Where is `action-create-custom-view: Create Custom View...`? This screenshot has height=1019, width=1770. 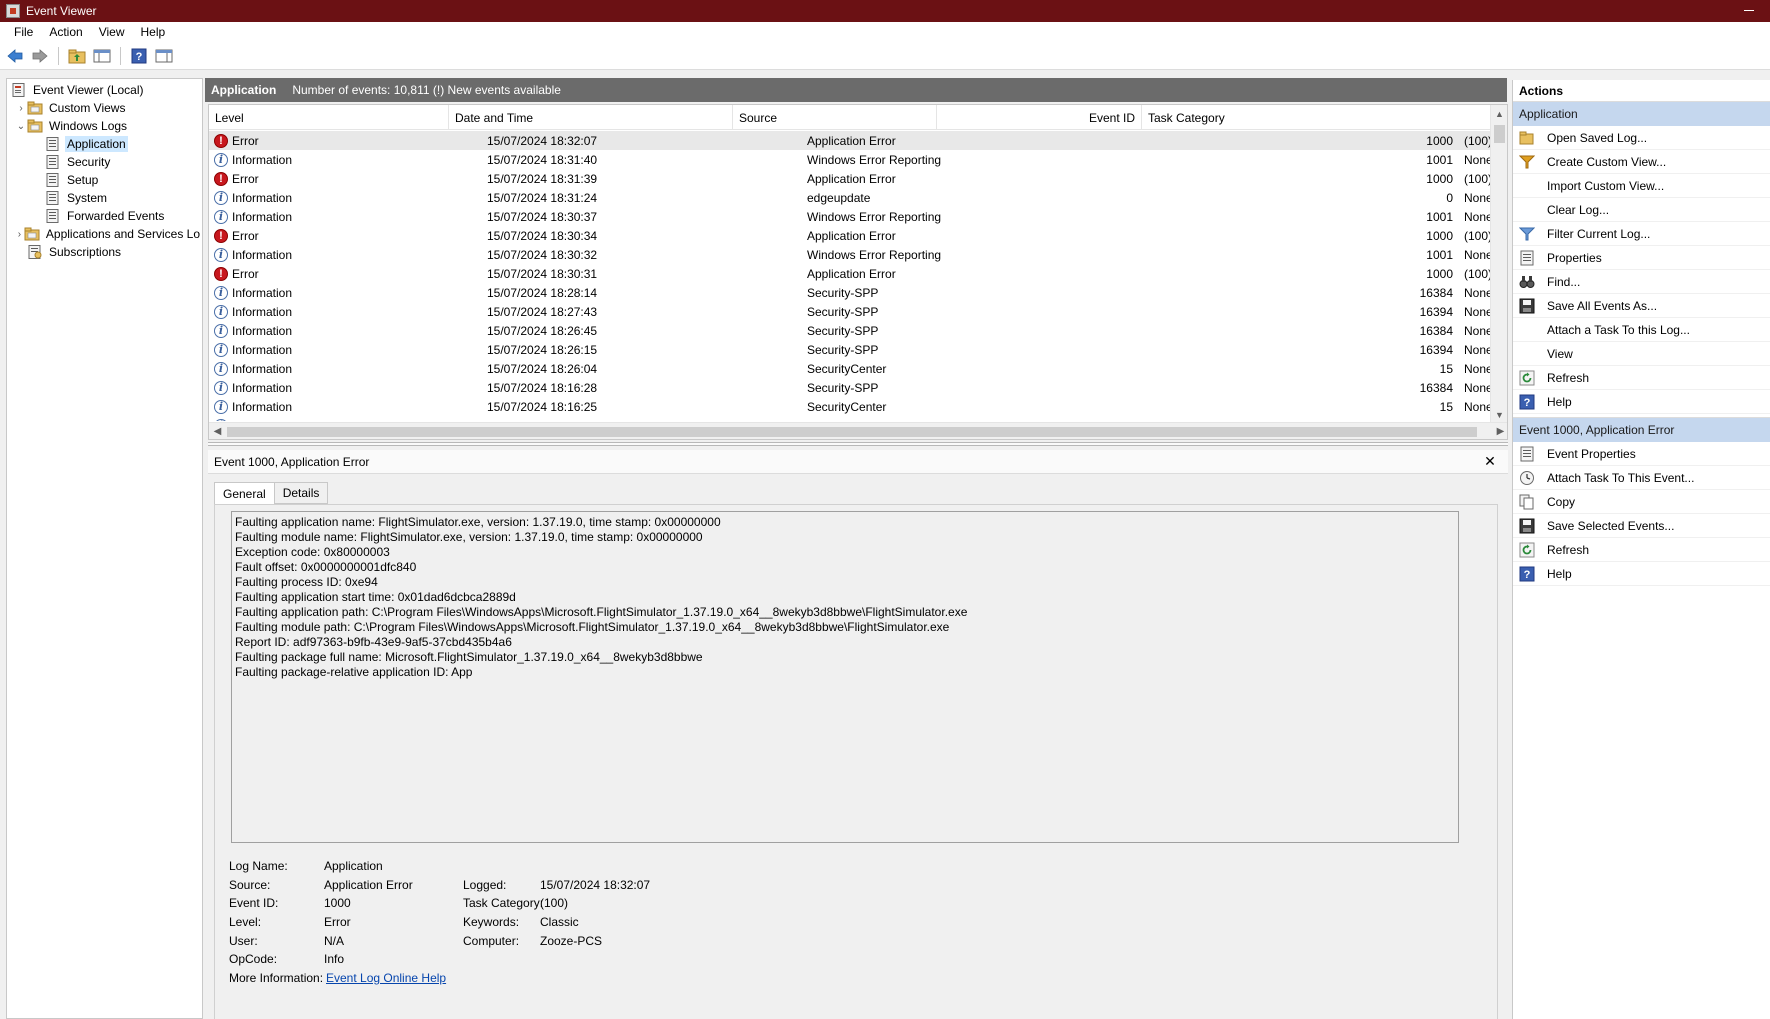
action-create-custom-view: Create Custom View... is located at coordinates (1641, 162).